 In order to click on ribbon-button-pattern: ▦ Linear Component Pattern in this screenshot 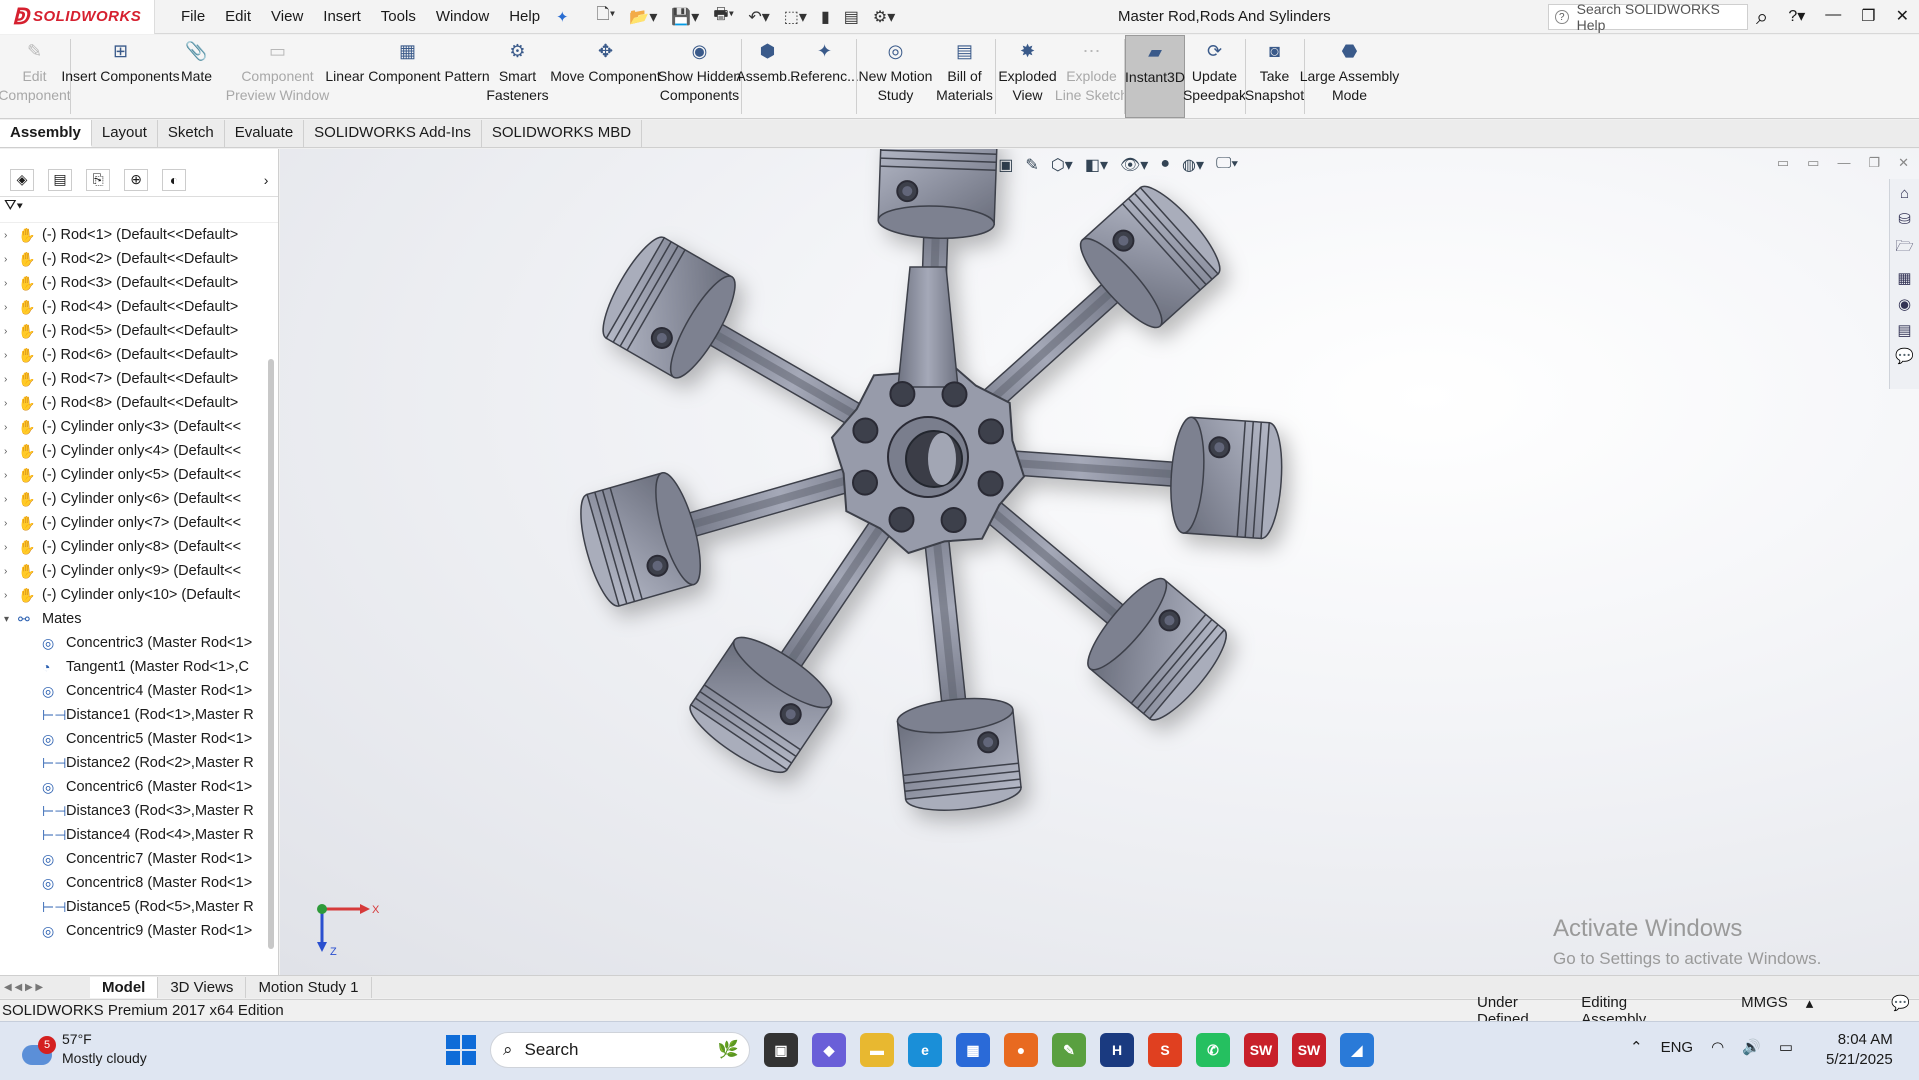, I will do `click(407, 76)`.